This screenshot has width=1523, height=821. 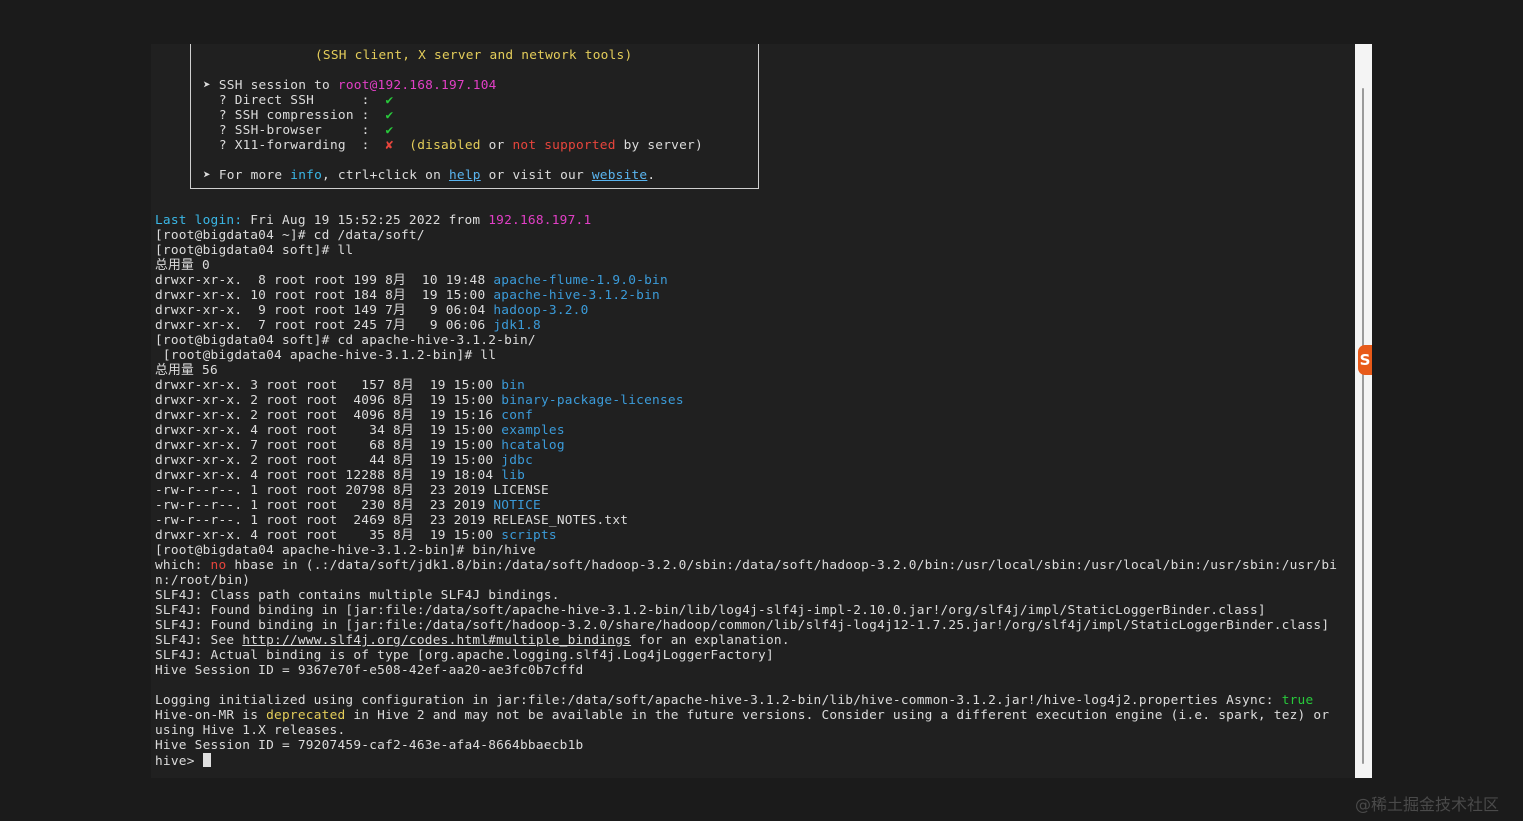 I want to click on more-prefix: ➤ For more, so click(x=247, y=175).